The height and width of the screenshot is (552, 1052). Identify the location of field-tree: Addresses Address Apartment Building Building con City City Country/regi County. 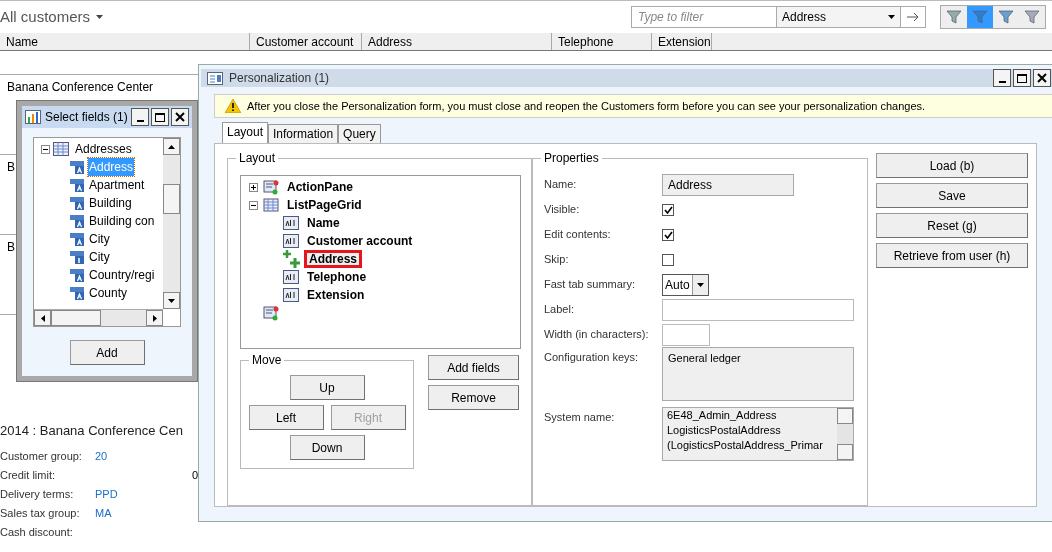
(107, 232).